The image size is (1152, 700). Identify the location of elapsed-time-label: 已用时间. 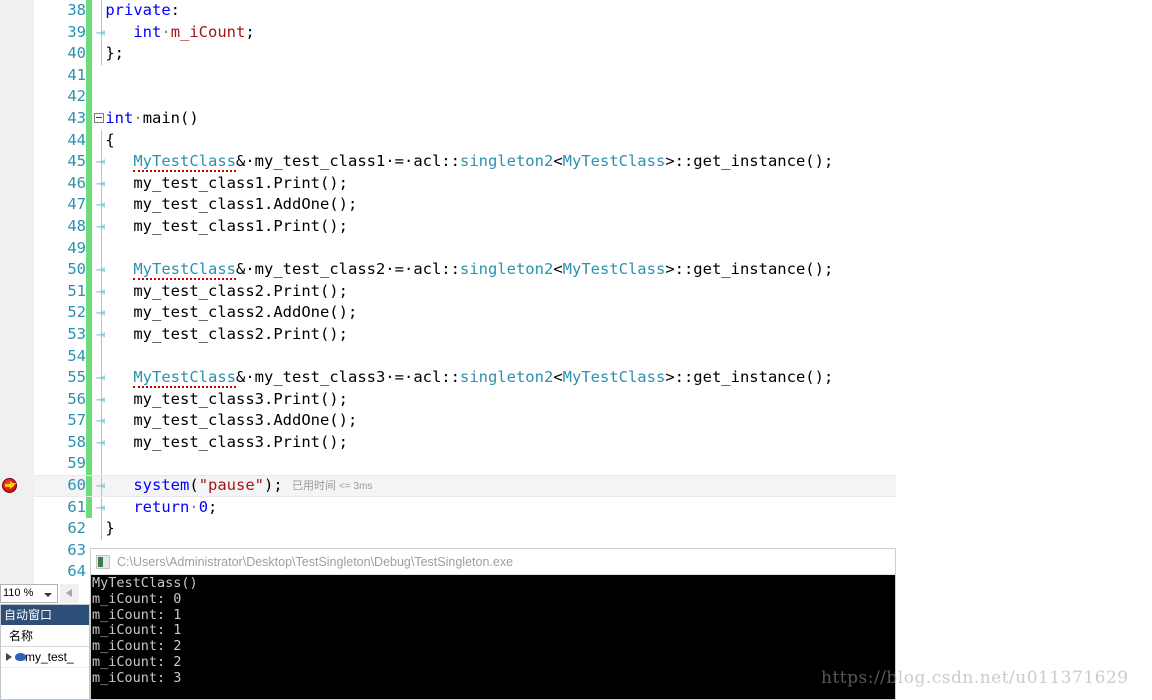
(316, 486).